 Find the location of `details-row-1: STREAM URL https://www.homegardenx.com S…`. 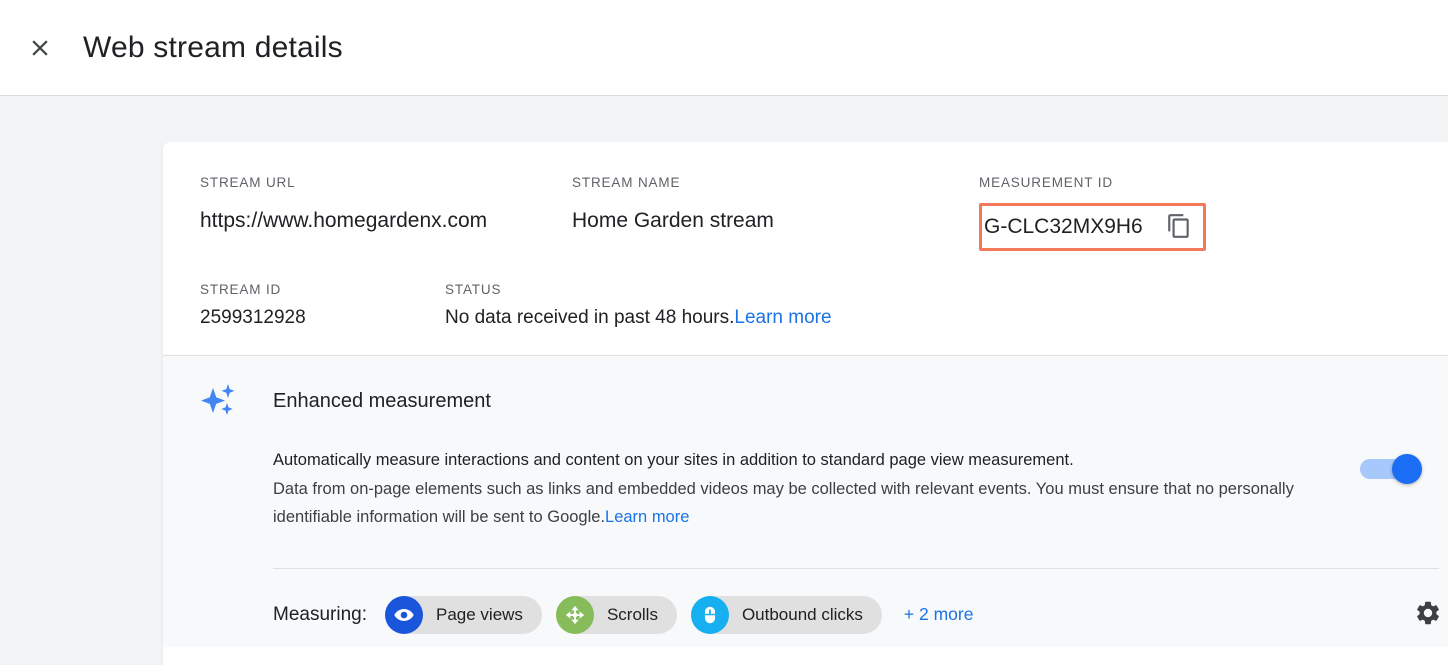

details-row-1: STREAM URL https://www.homegardenx.com S… is located at coordinates (824, 212).